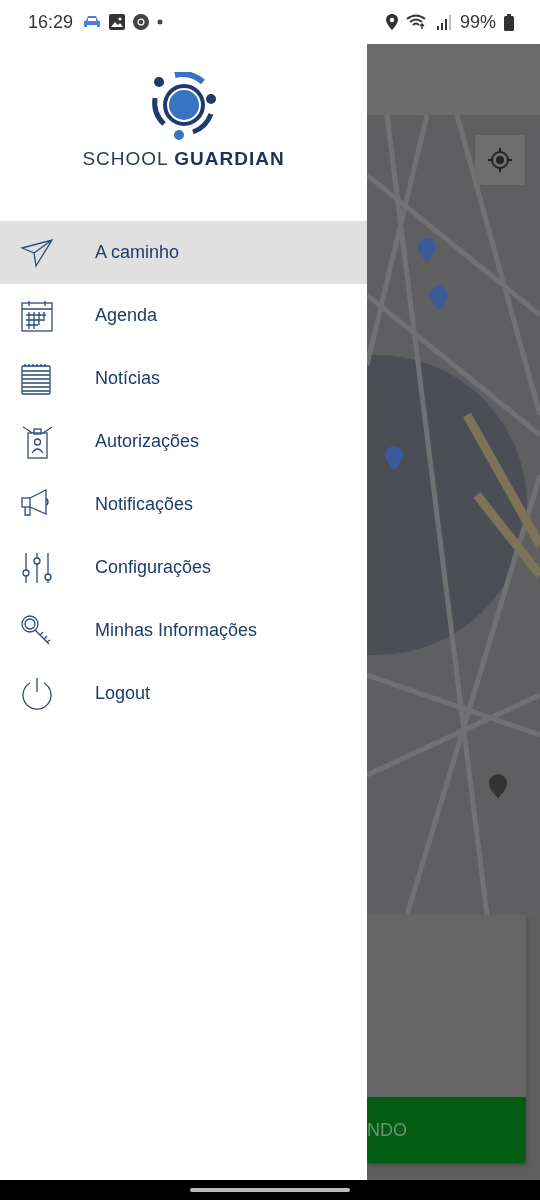 The image size is (540, 1200). I want to click on notepad-icon, so click(37, 378).